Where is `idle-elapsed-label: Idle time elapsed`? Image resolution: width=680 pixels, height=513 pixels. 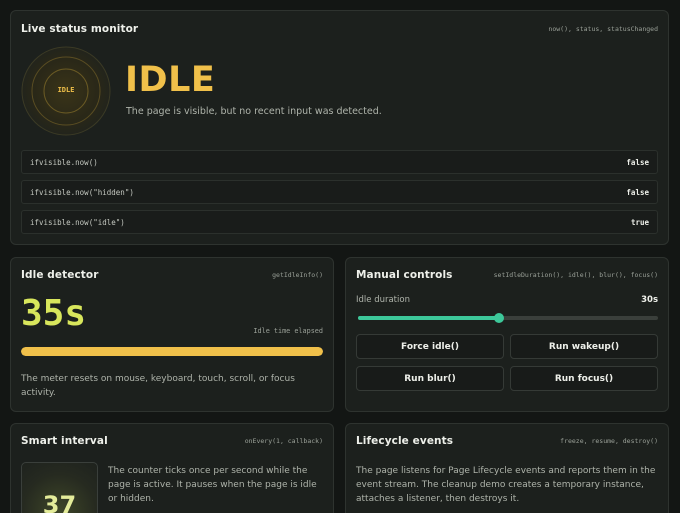 idle-elapsed-label: Idle time elapsed is located at coordinates (288, 331).